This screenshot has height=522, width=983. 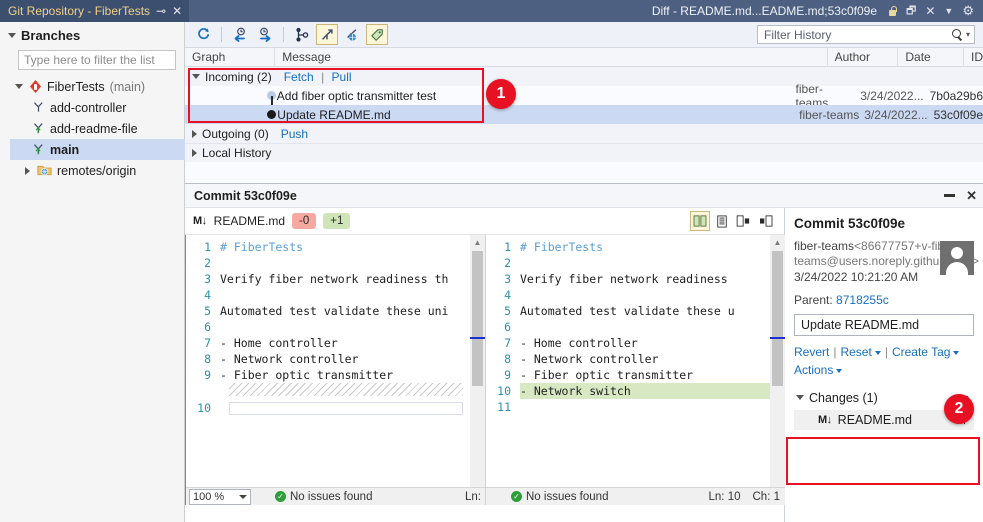 What do you see at coordinates (249, 221) in the screenshot?
I see `diff-filename: README.md` at bounding box center [249, 221].